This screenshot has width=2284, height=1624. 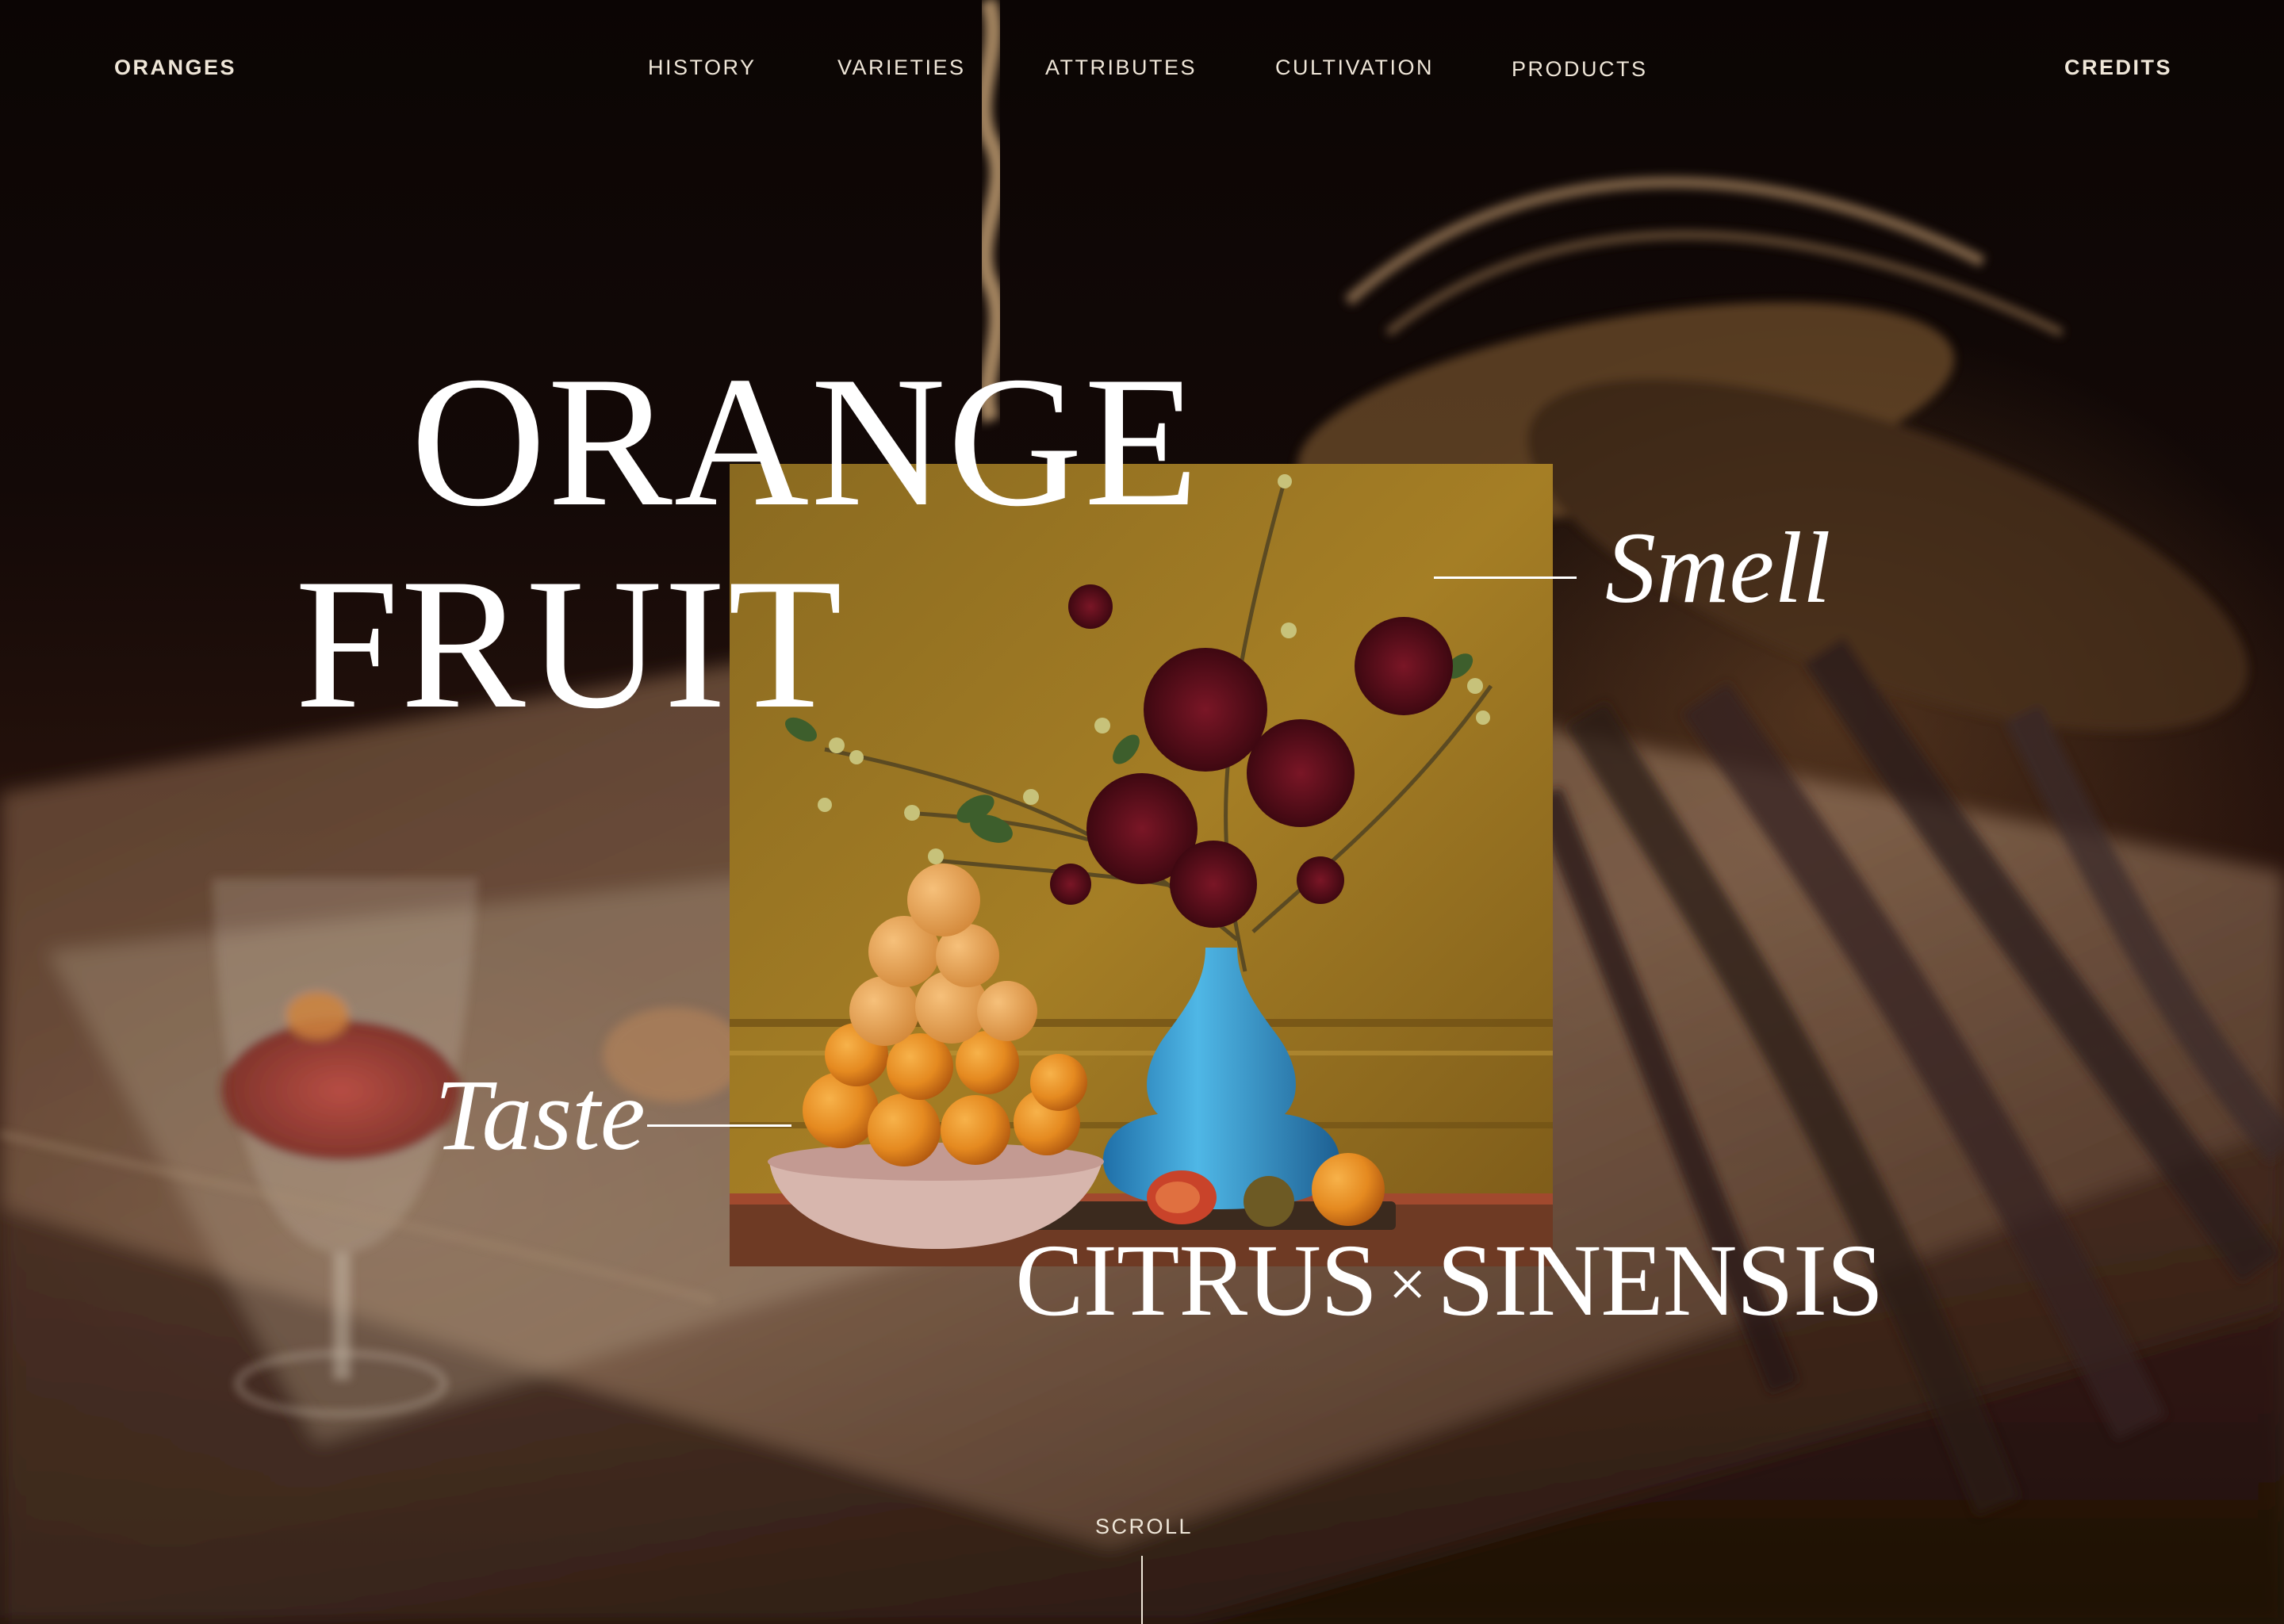 I want to click on accent-taste: Taste, so click(x=540, y=1115).